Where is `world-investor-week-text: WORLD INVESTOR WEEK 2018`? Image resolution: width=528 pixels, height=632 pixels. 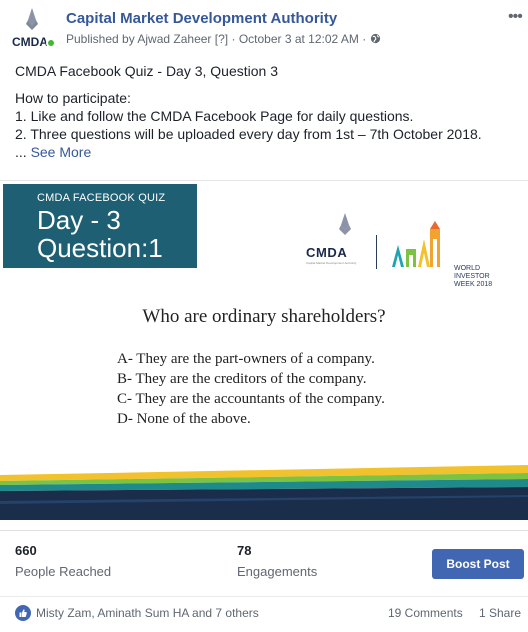 world-investor-week-text: WORLD INVESTOR WEEK 2018 is located at coordinates (473, 277).